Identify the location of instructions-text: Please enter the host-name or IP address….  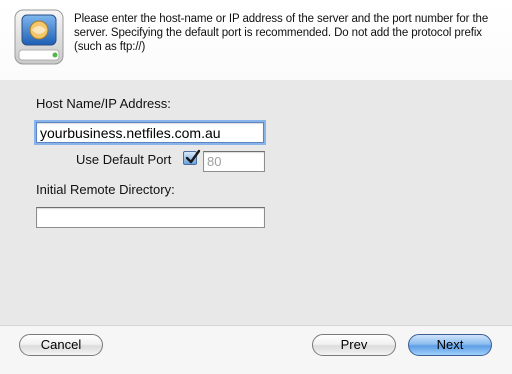
(281, 33).